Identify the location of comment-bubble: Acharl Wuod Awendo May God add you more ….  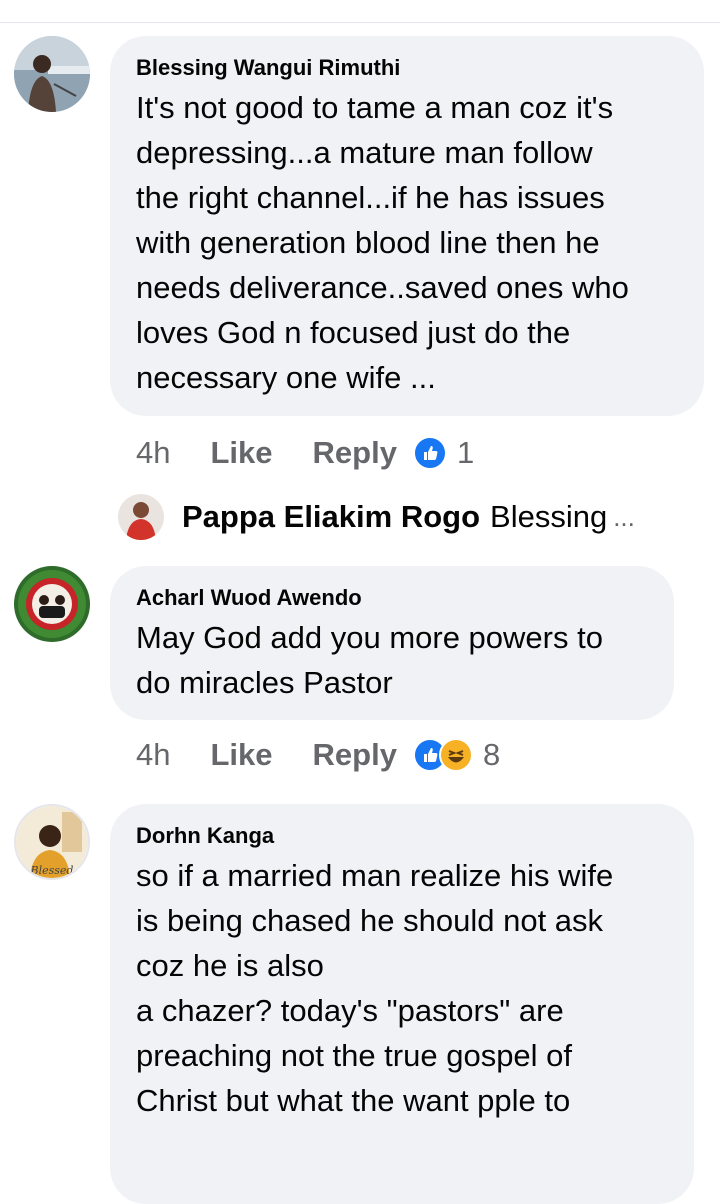
(392, 643).